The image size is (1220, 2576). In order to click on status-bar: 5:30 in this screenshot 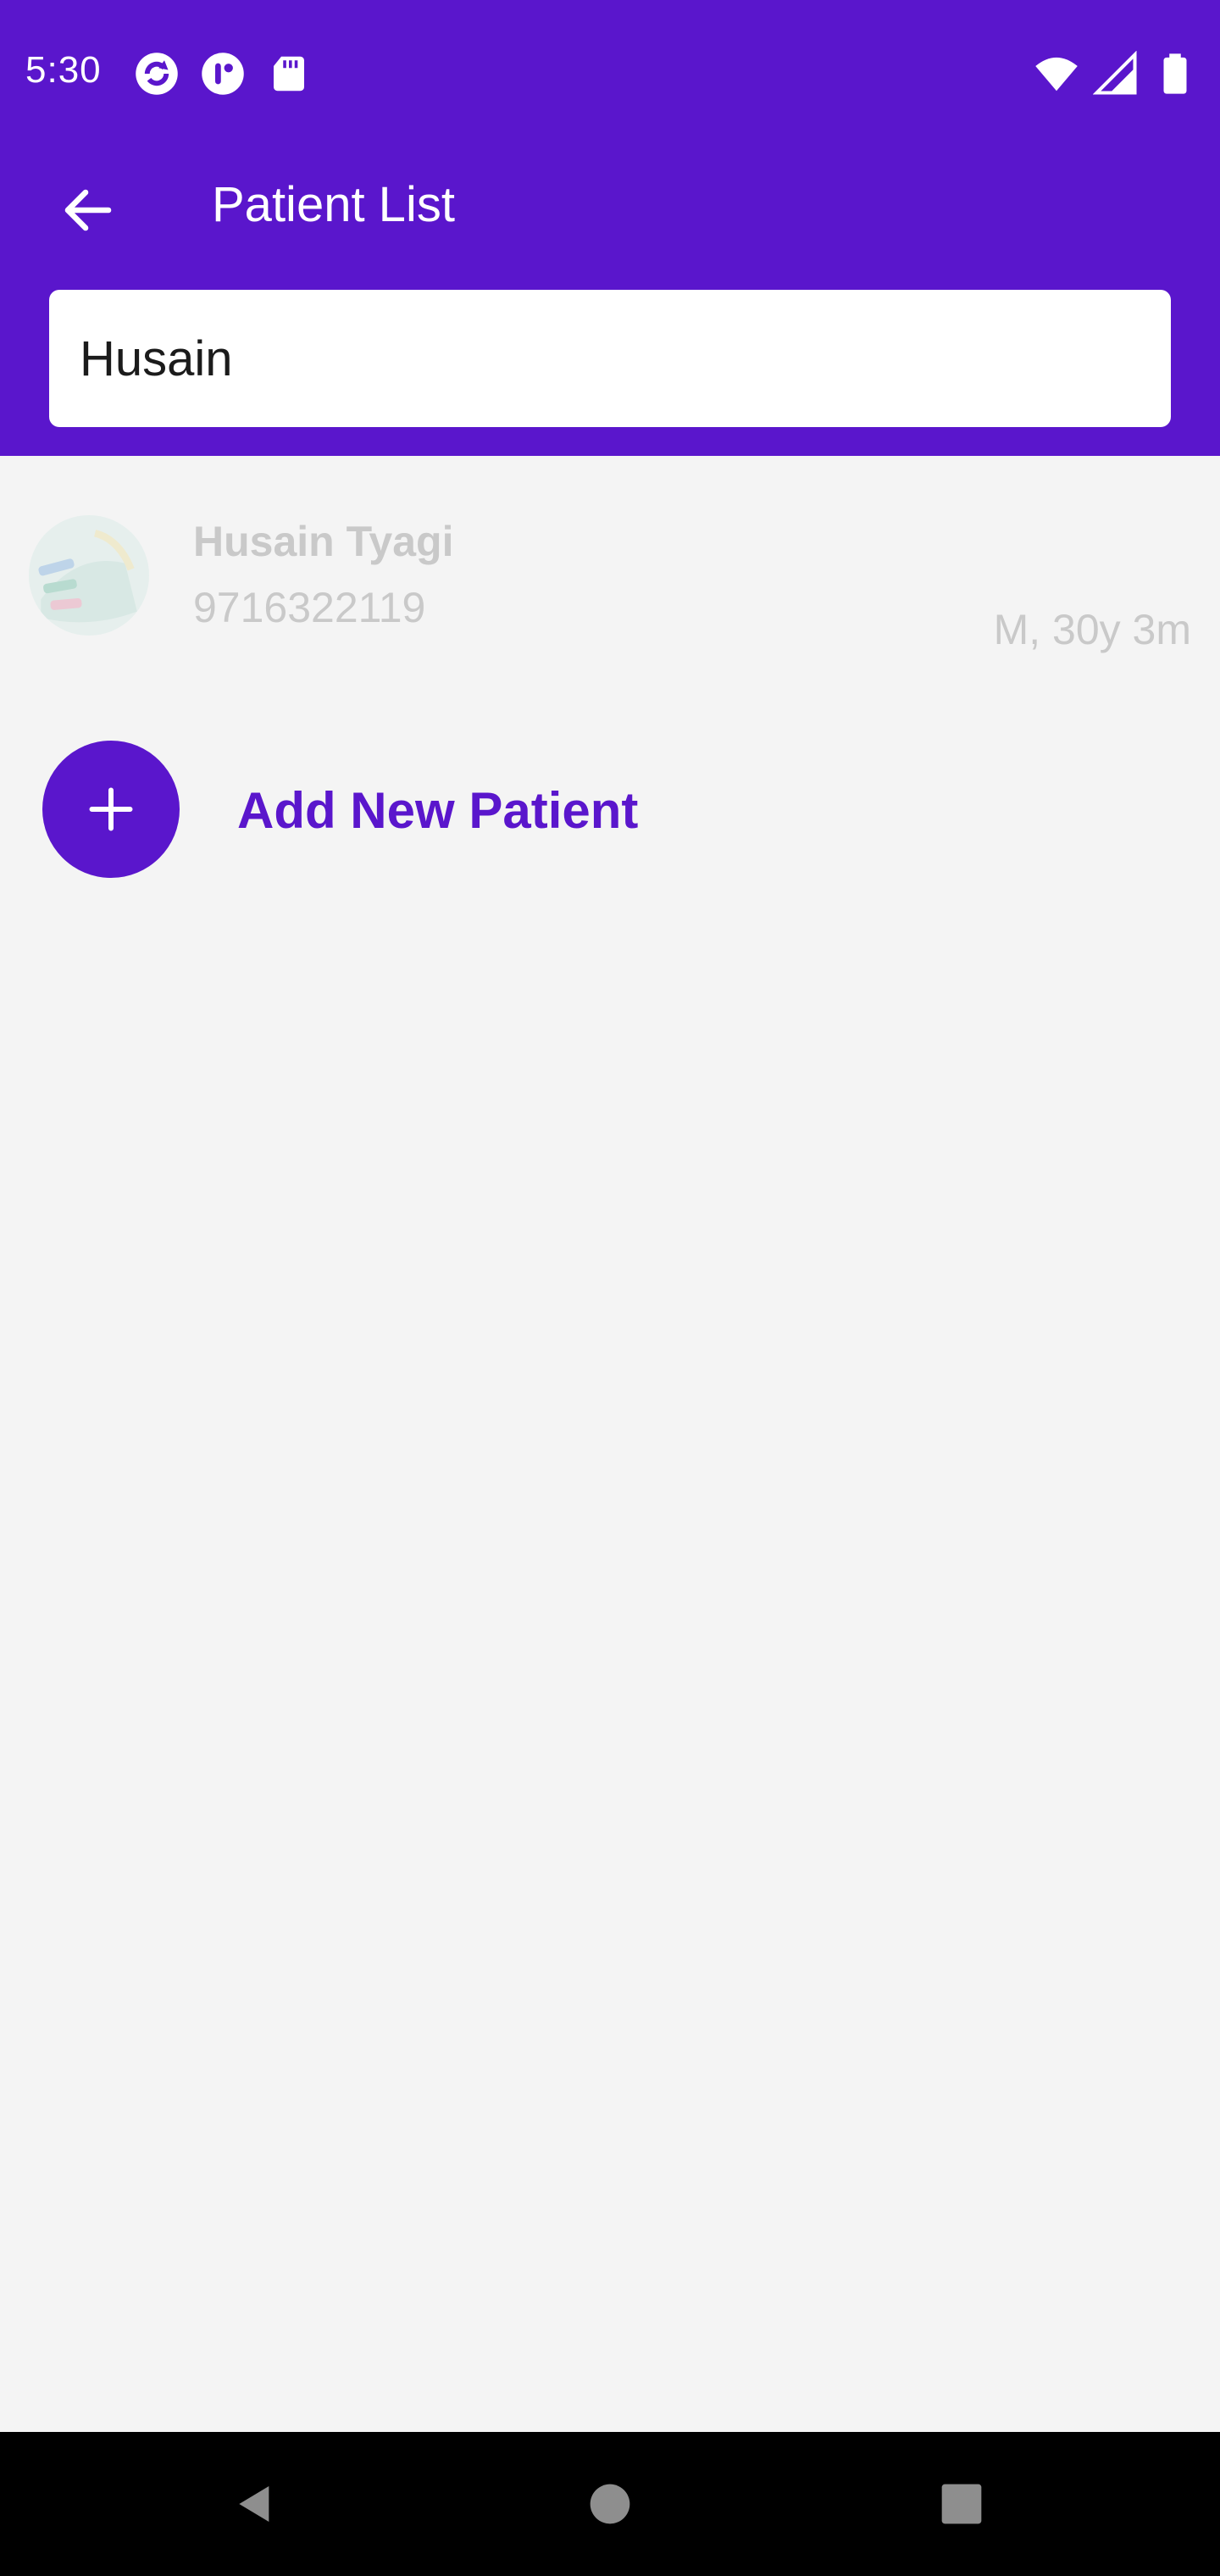, I will do `click(610, 72)`.